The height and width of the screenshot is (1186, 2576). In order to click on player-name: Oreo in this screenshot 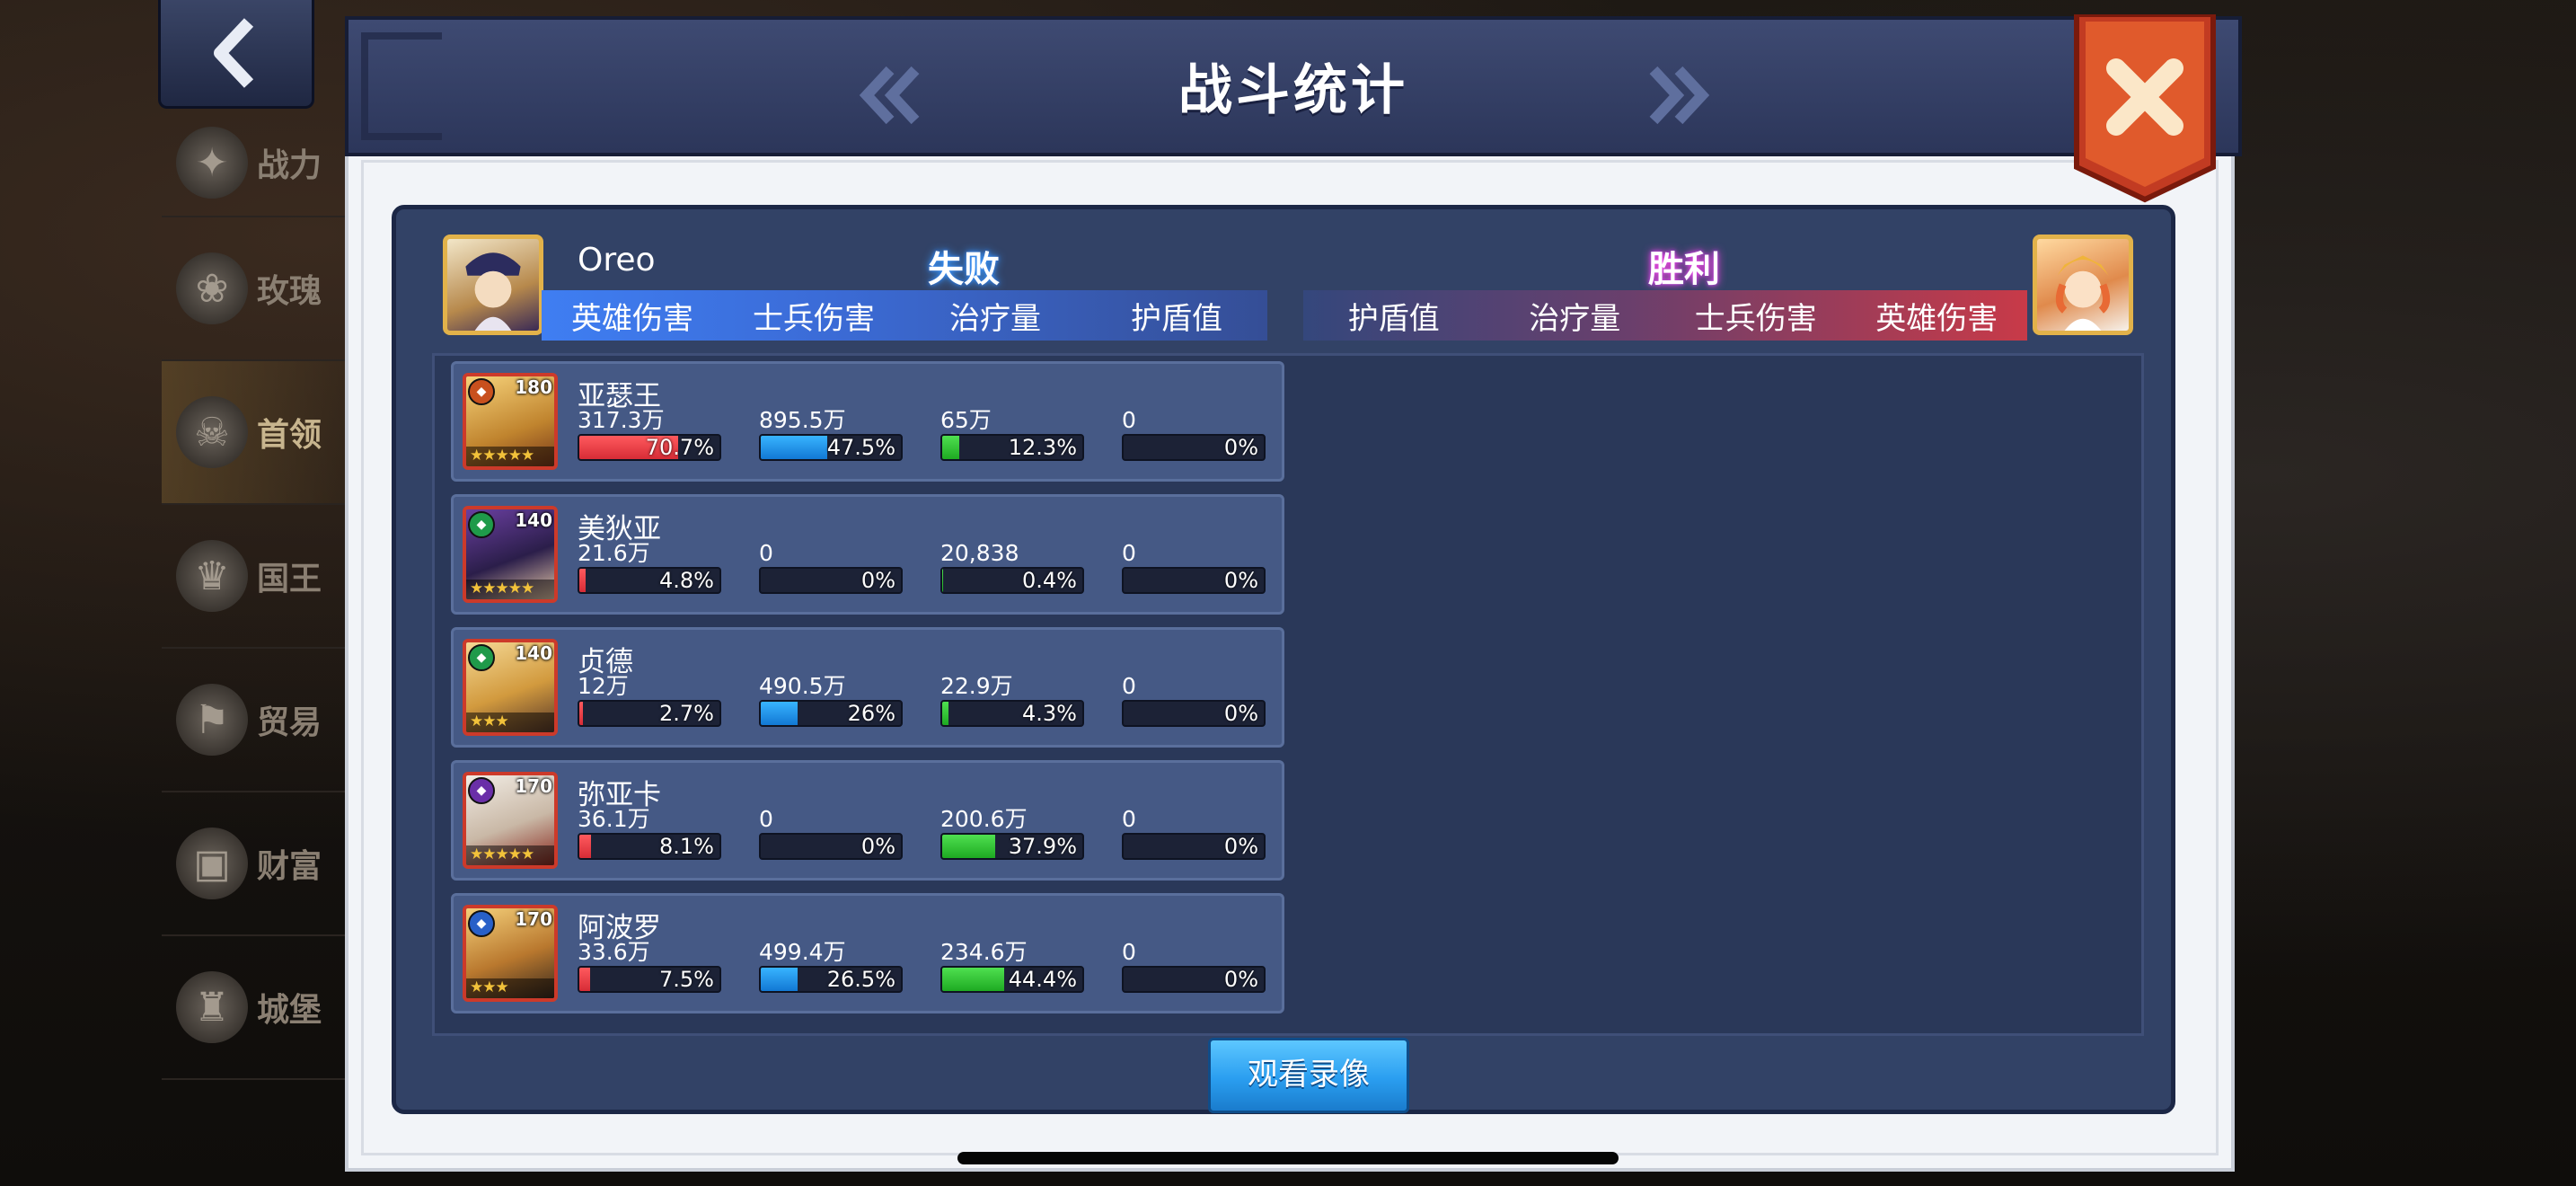, I will do `click(617, 260)`.